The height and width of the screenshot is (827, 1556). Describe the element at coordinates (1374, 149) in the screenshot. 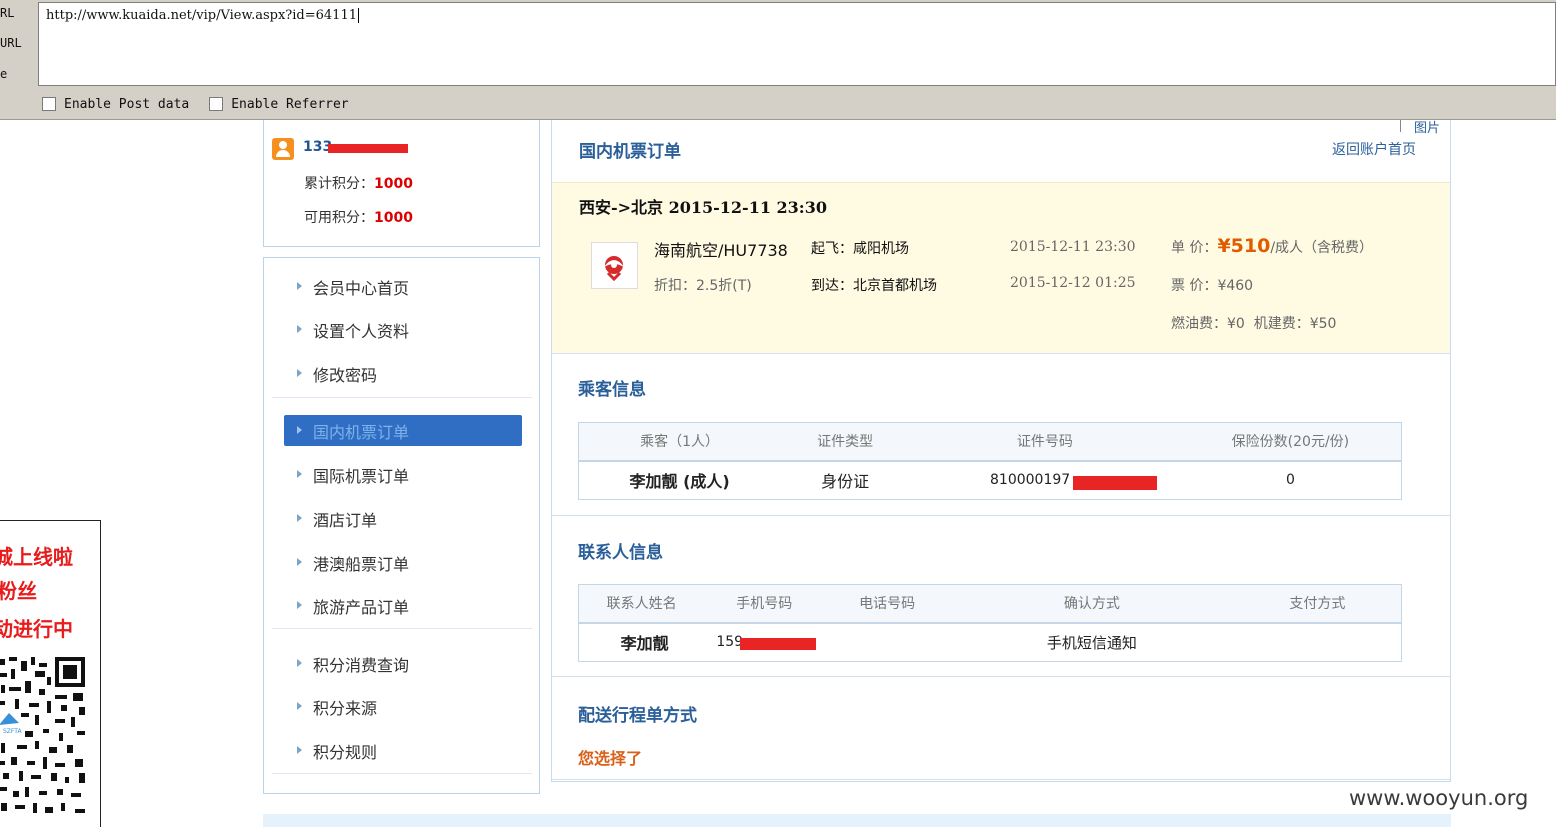

I see `back-to-account-link: 返回账户首页` at that location.